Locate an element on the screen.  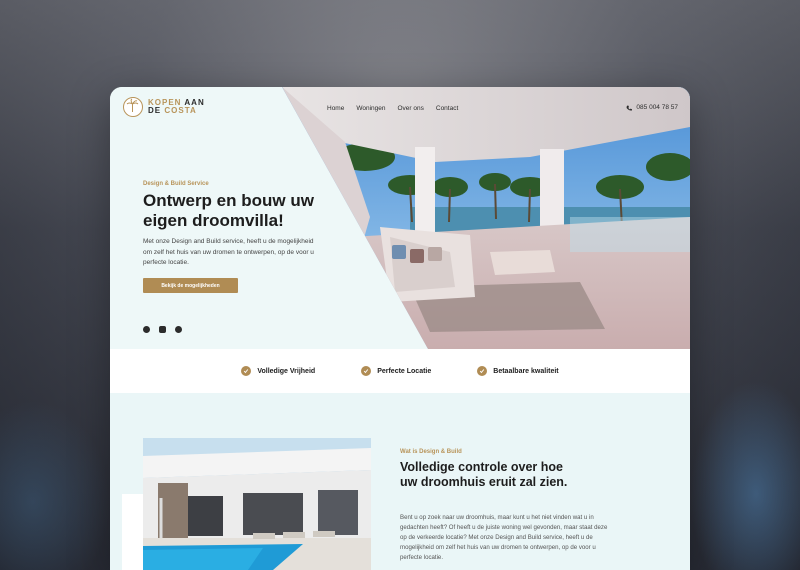
hero-eyebrow: Design & Build Service is located at coordinates (176, 184).